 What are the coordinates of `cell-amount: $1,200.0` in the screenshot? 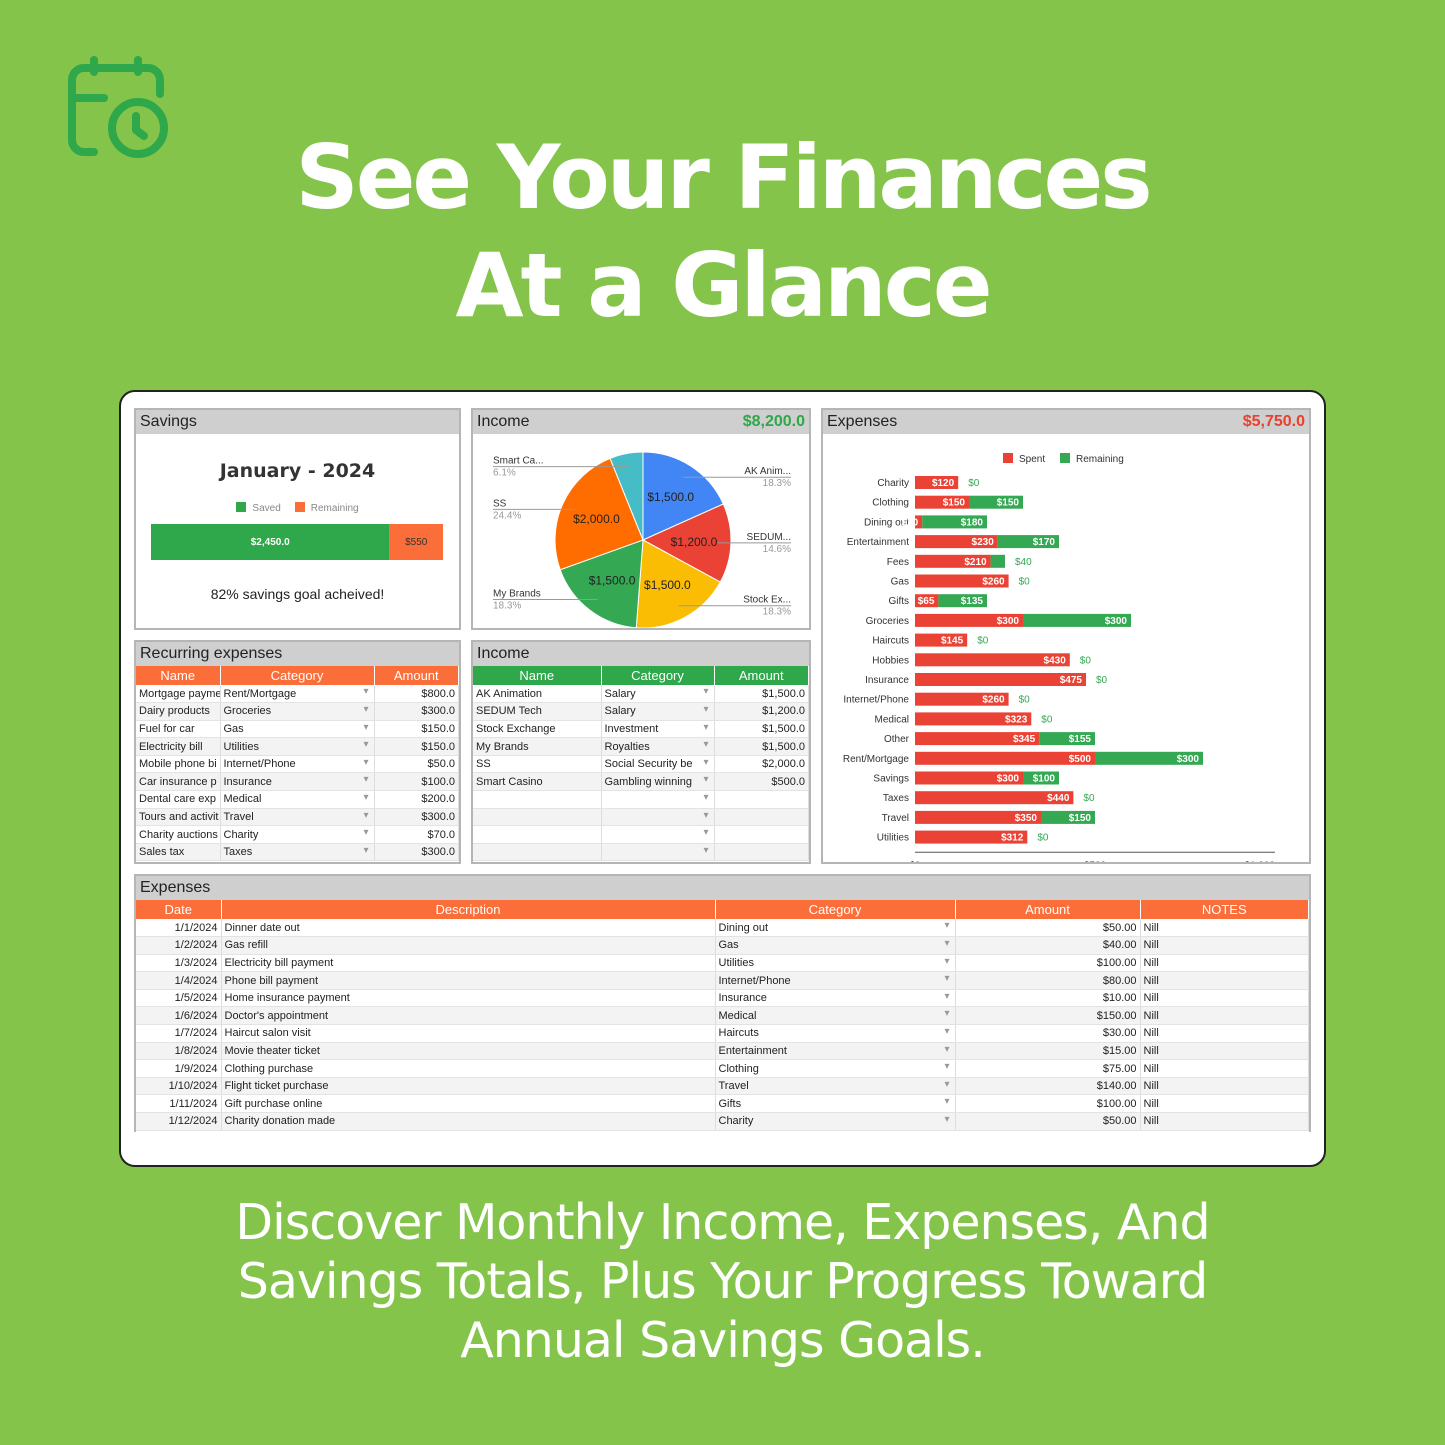 It's located at (761, 711).